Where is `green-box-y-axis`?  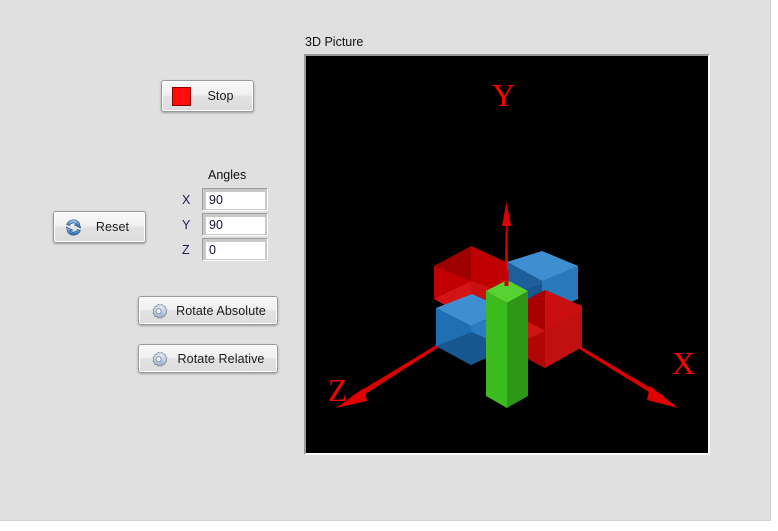
green-box-y-axis is located at coordinates (507, 344).